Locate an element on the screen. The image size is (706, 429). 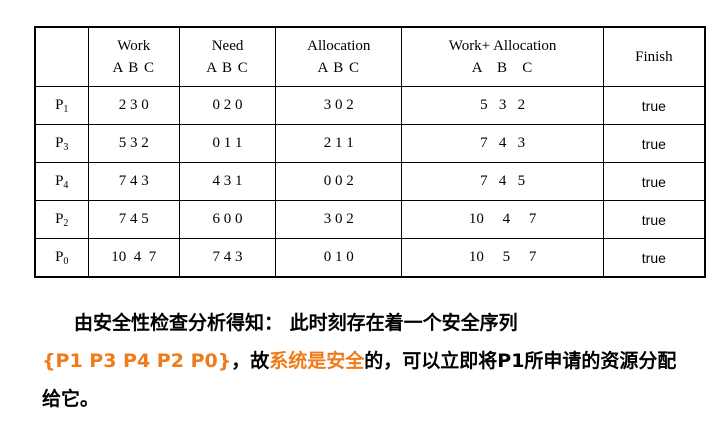
conclusion-text-1: 由安全性检查分析得知： 此时刻存在着一个安全序列 is located at coordinates (296, 323).